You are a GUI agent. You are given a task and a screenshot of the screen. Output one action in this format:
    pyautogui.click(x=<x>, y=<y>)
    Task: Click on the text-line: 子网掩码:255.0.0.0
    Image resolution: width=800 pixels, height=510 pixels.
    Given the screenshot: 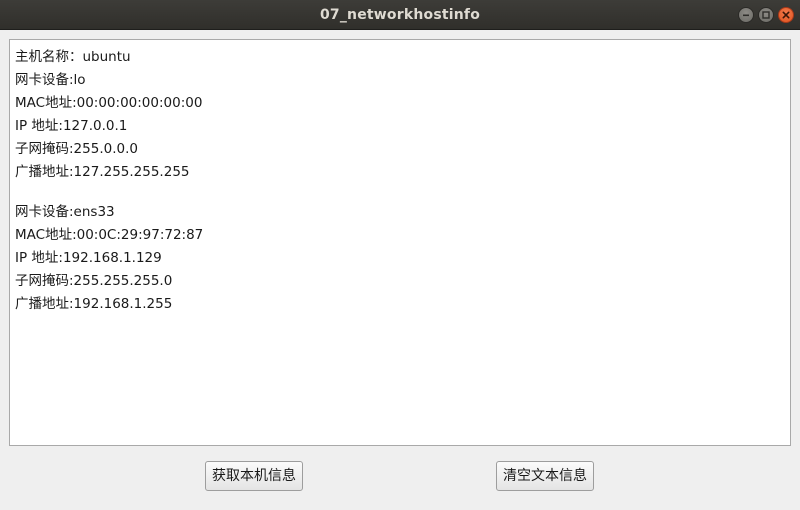 What is the action you would take?
    pyautogui.click(x=76, y=149)
    